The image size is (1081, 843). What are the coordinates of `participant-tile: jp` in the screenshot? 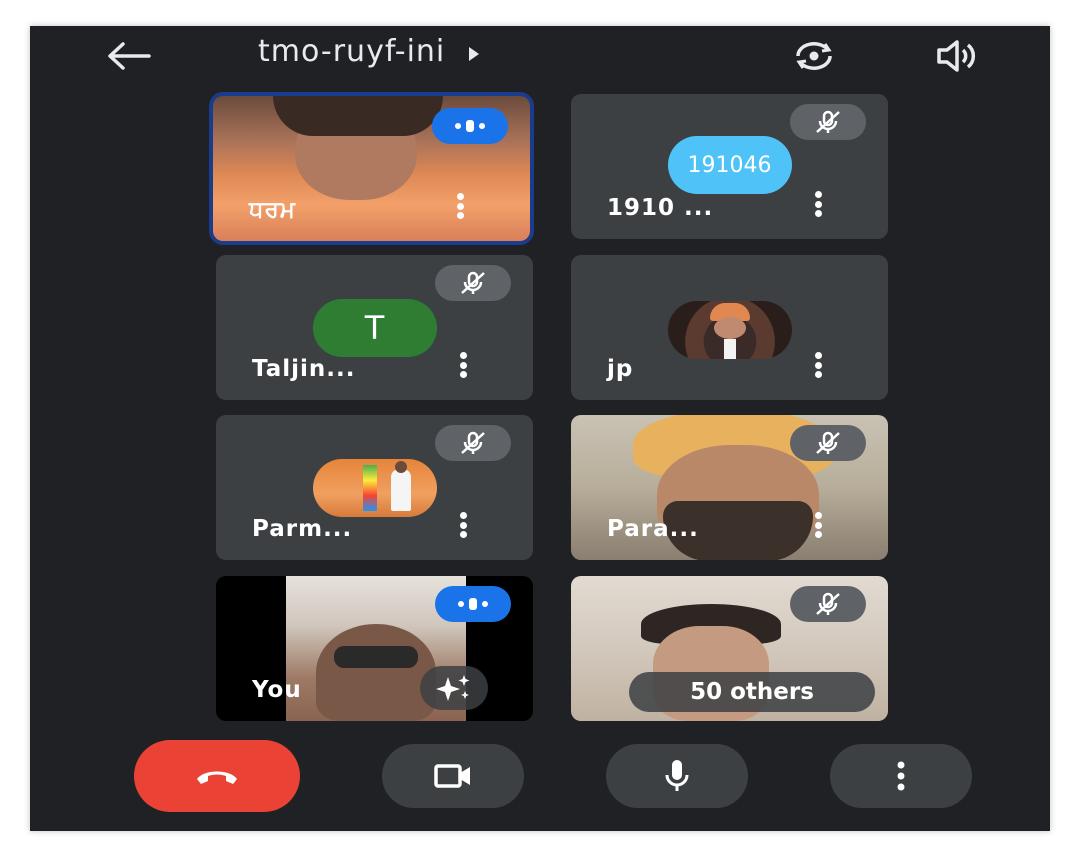 It's located at (729, 327).